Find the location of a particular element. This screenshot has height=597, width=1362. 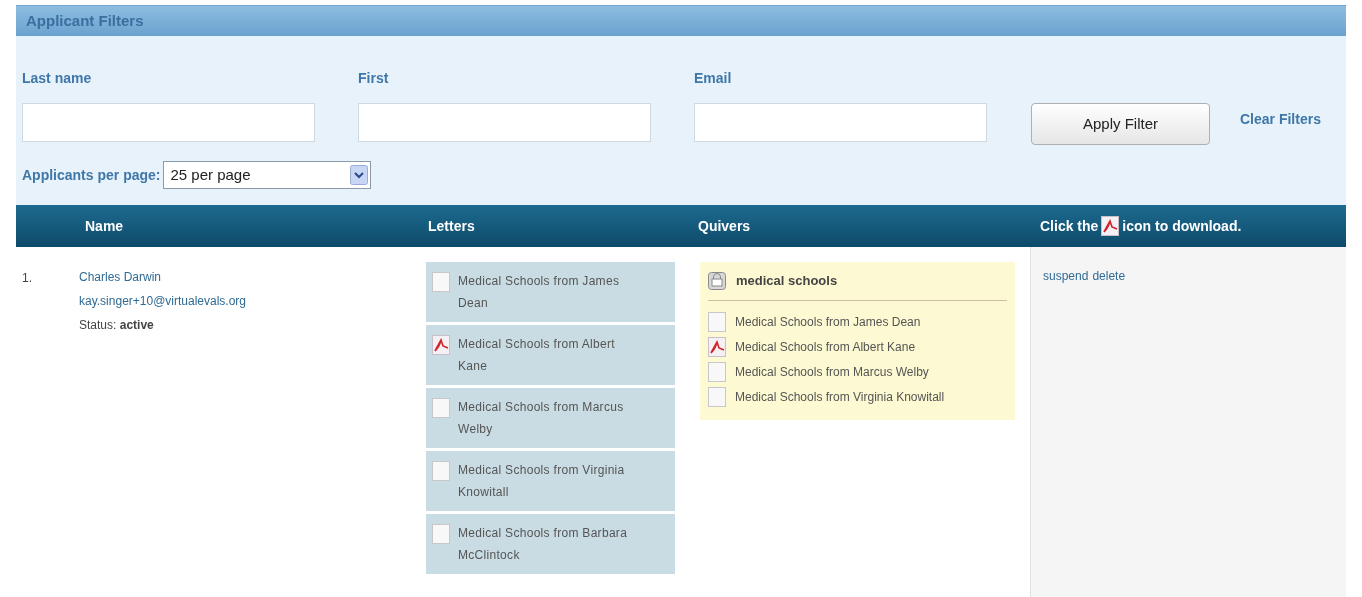

clear-filters-link: Clear Filters is located at coordinates (1280, 119).